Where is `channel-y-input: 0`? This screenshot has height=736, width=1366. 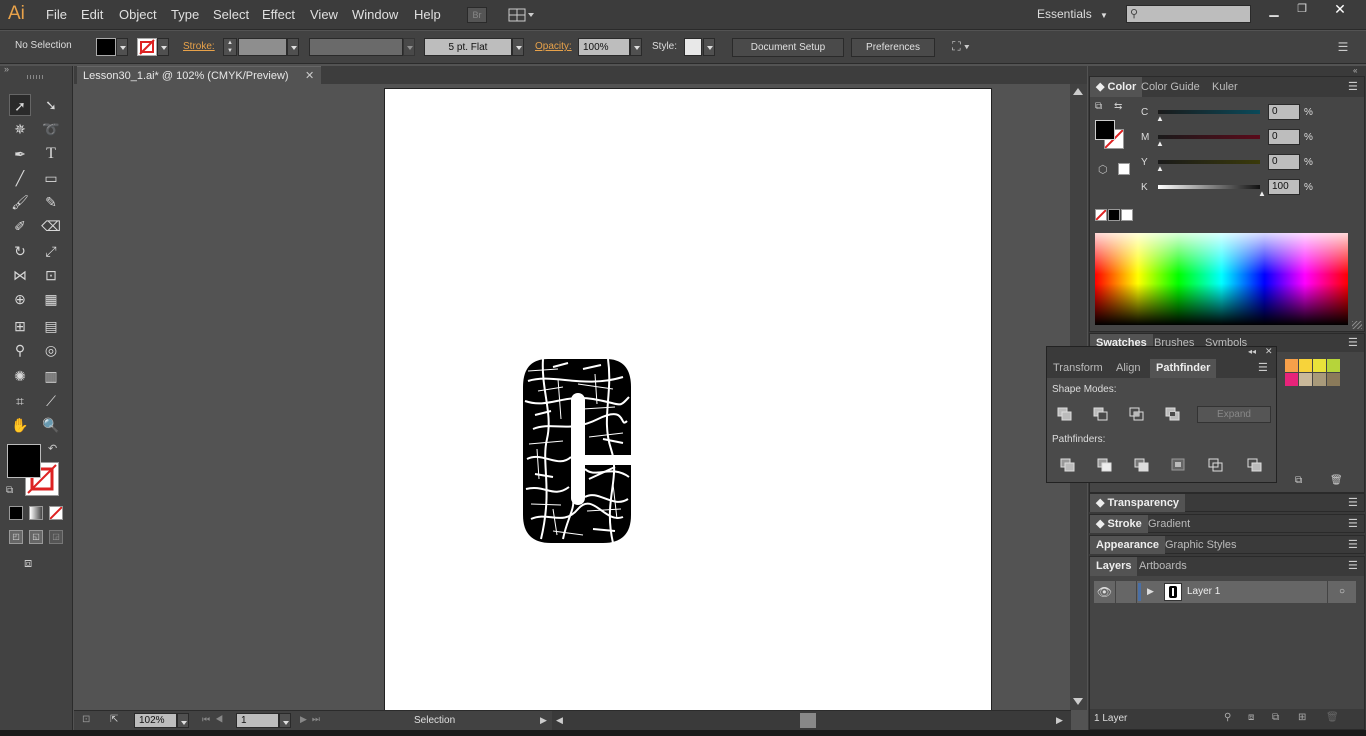 channel-y-input: 0 is located at coordinates (1284, 162).